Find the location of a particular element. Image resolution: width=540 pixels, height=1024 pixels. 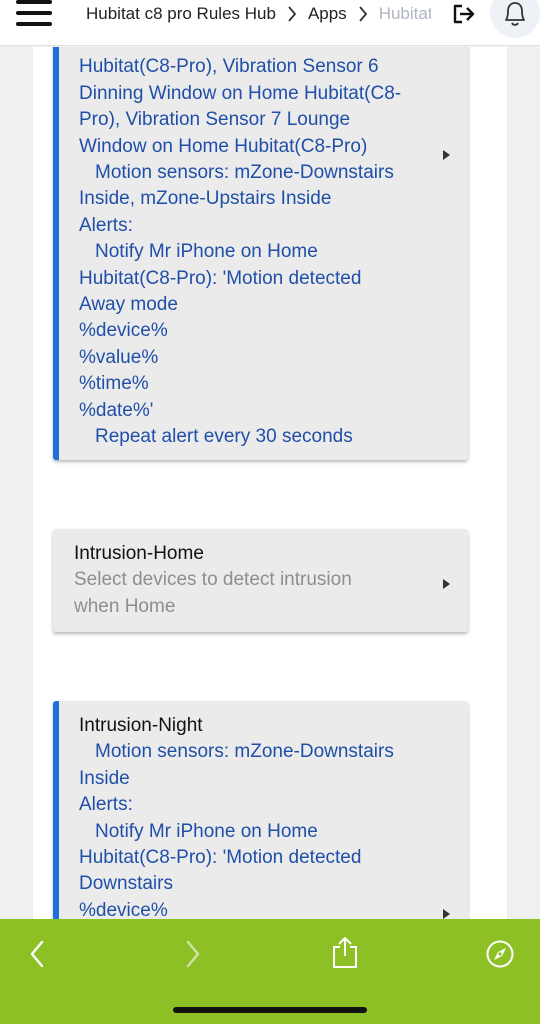

breadcrumb-current: Hubitat is located at coordinates (405, 14).